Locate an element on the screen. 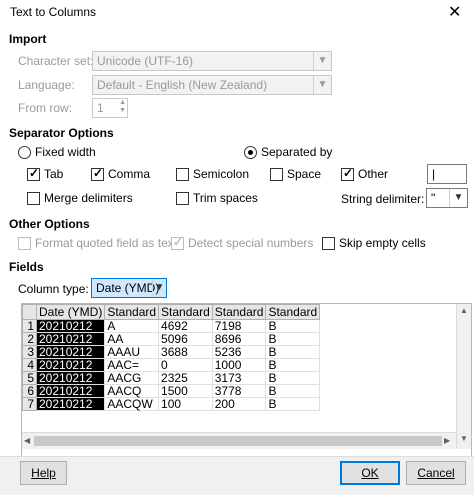 The width and height of the screenshot is (474, 495). skip-empty-label: Skip empty cells is located at coordinates (382, 243).